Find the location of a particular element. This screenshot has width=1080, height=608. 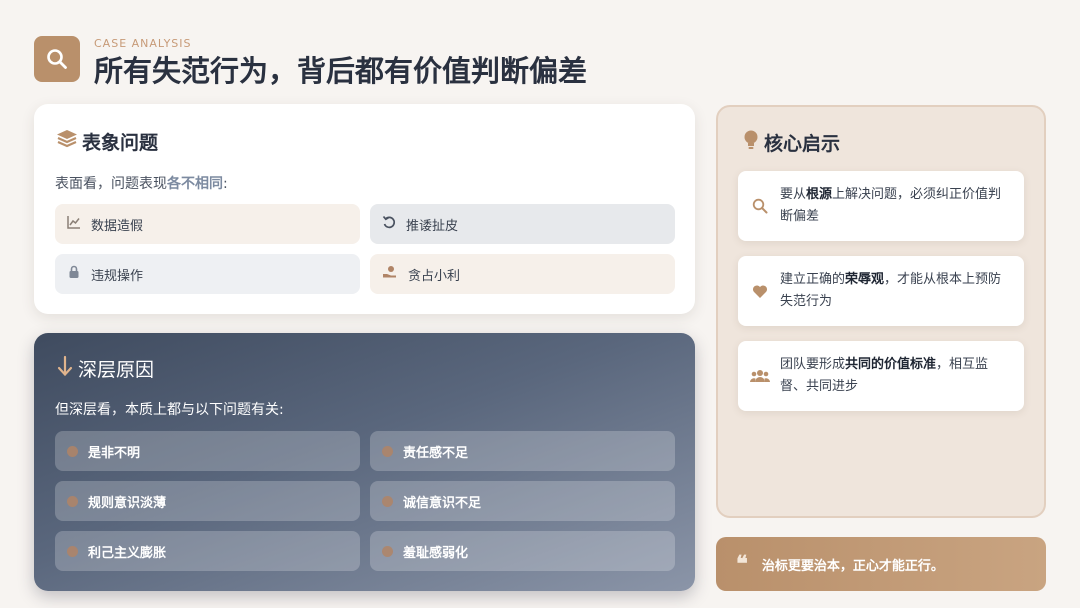

deep-section-title: 深层原因 is located at coordinates (105, 368).